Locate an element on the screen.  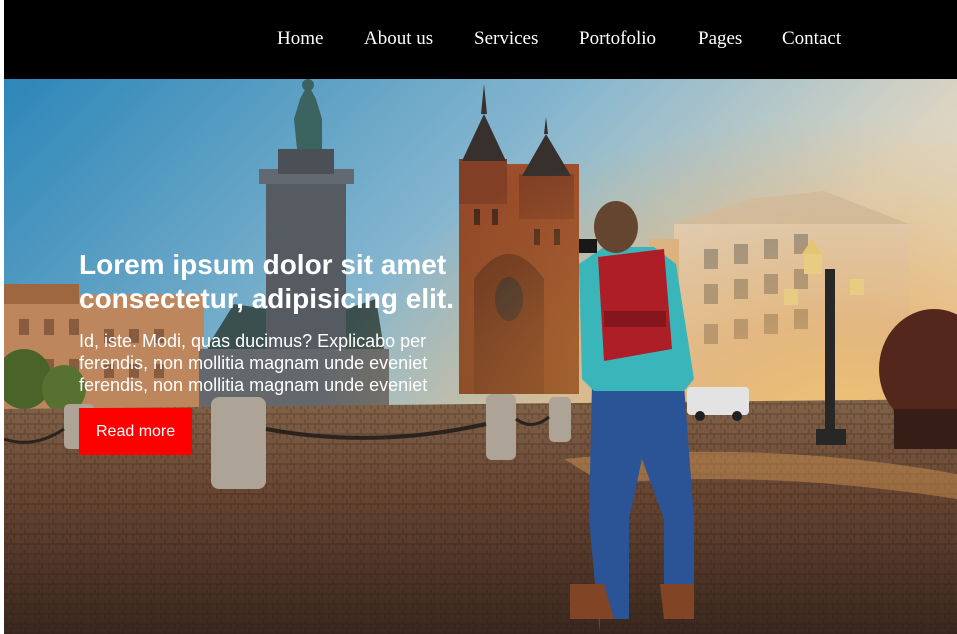
nav-item-home: Home is located at coordinates (300, 39).